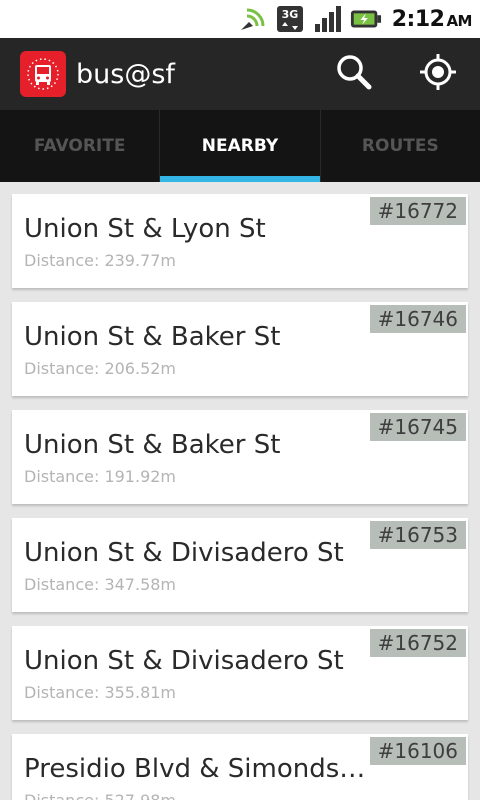 The height and width of the screenshot is (800, 480). What do you see at coordinates (417, 319) in the screenshot?
I see `stop-id-badge: #16746` at bounding box center [417, 319].